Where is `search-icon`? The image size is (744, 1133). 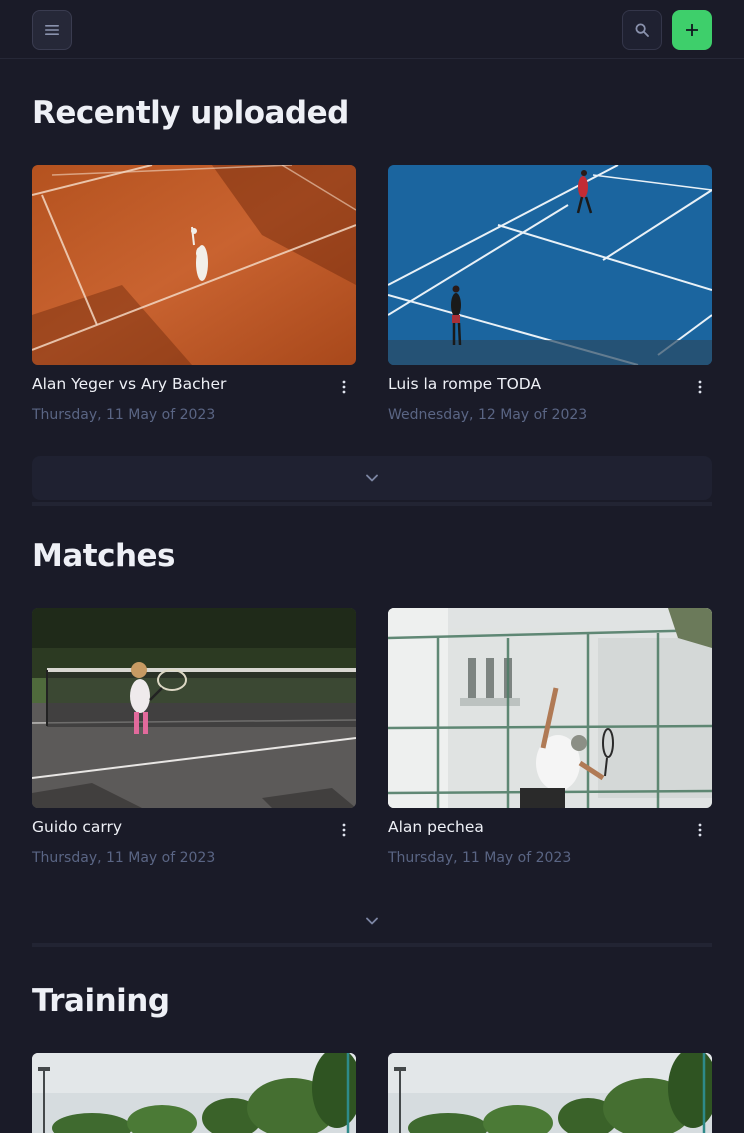
search-icon is located at coordinates (642, 30).